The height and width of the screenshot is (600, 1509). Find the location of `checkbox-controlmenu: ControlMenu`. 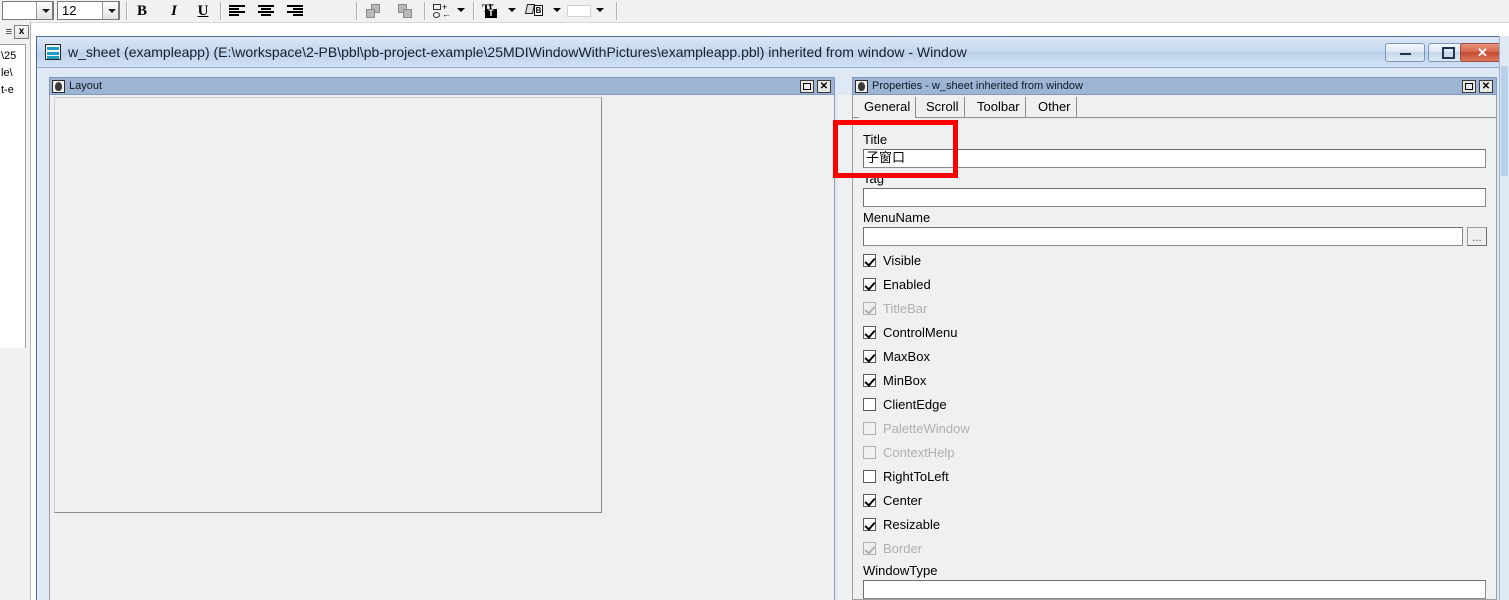

checkbox-controlmenu: ControlMenu is located at coordinates (910, 332).